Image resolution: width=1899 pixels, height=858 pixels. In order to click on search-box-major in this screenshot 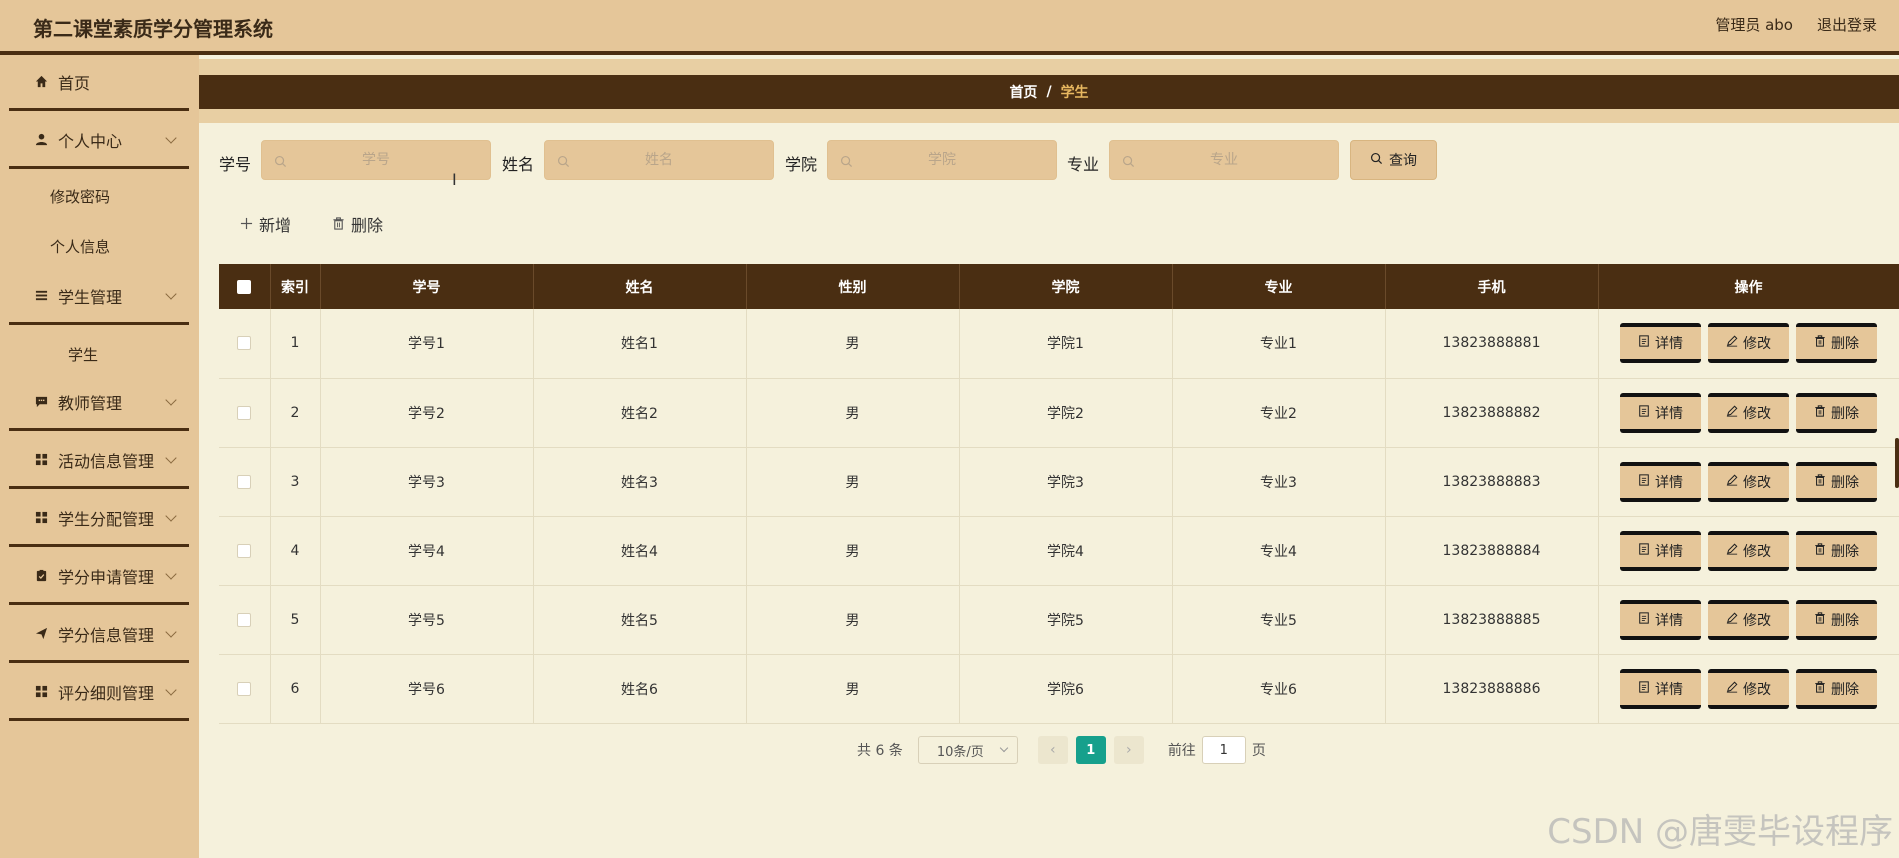, I will do `click(1224, 160)`.